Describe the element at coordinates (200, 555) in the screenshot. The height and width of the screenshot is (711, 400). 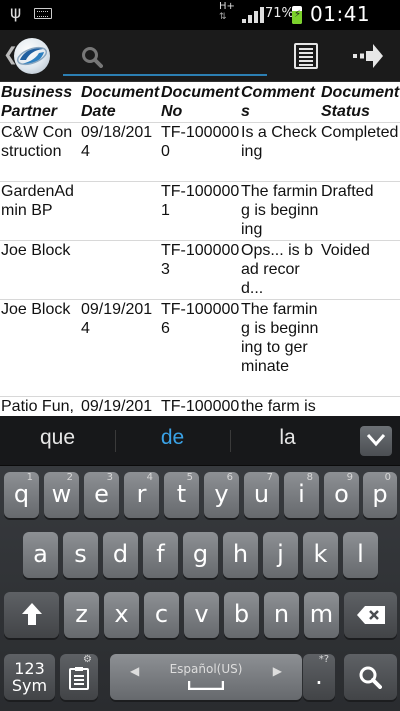
I see `key-g: g` at that location.